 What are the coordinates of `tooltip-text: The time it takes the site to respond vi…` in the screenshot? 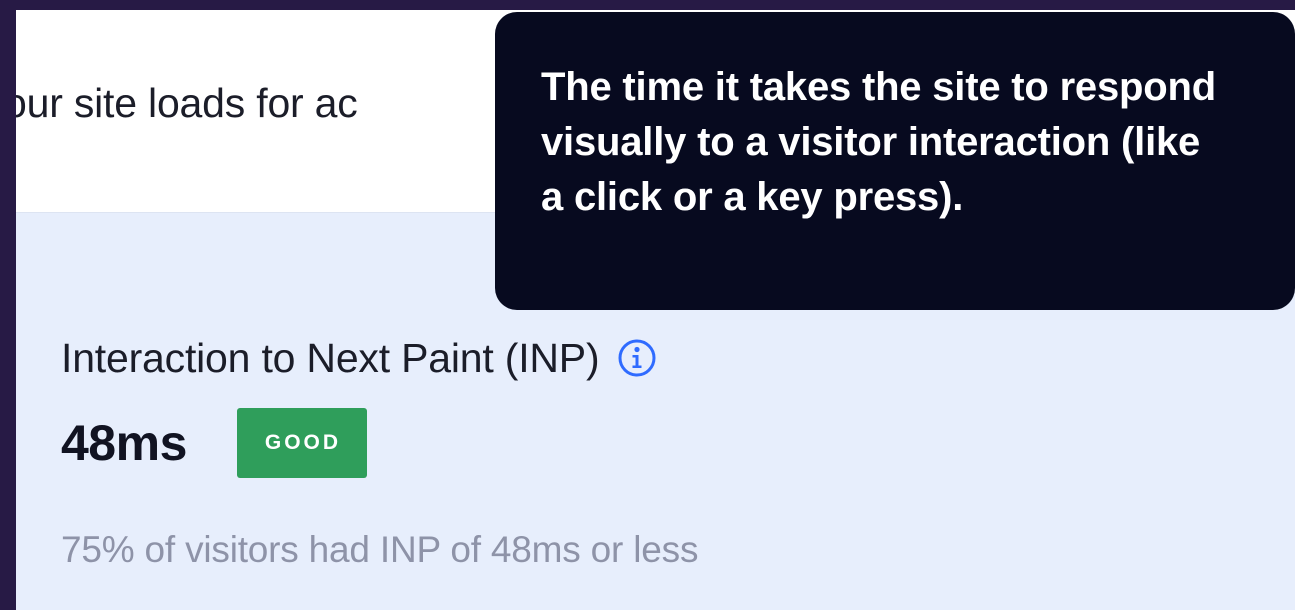 It's located at (878, 142).